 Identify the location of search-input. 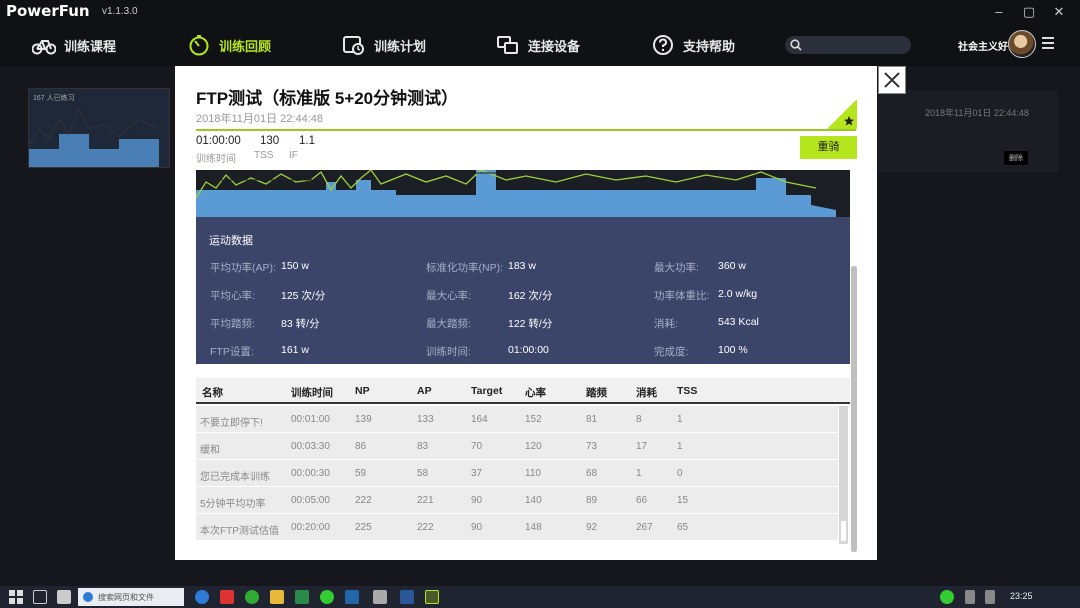
(848, 45).